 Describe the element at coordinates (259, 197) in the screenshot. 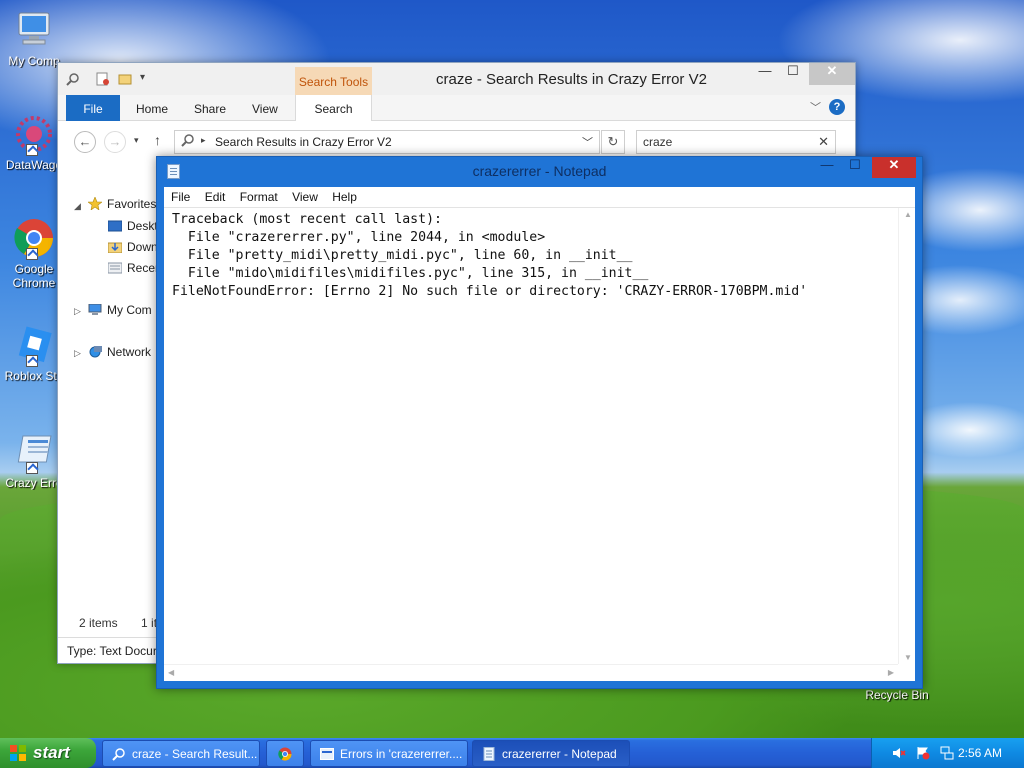

I see `menu-format: Format` at that location.